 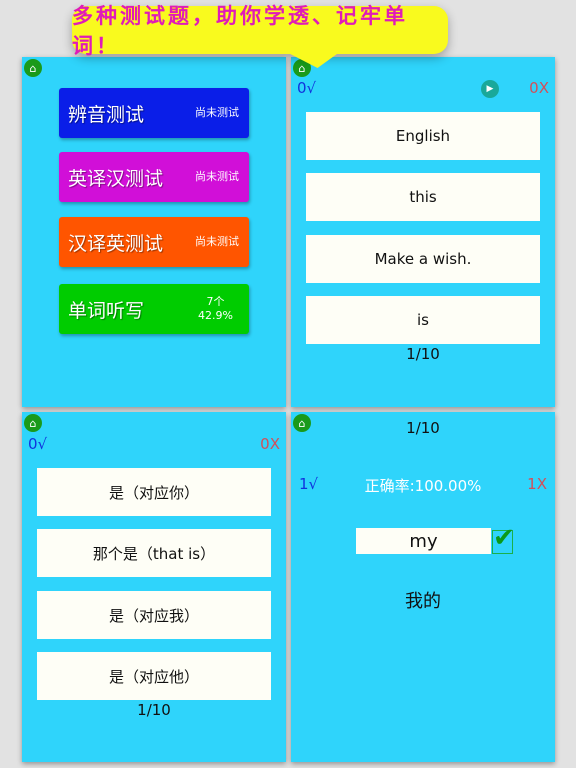 I want to click on en-cn-test-button: 英译汉测试 尚未测试, so click(x=154, y=177).